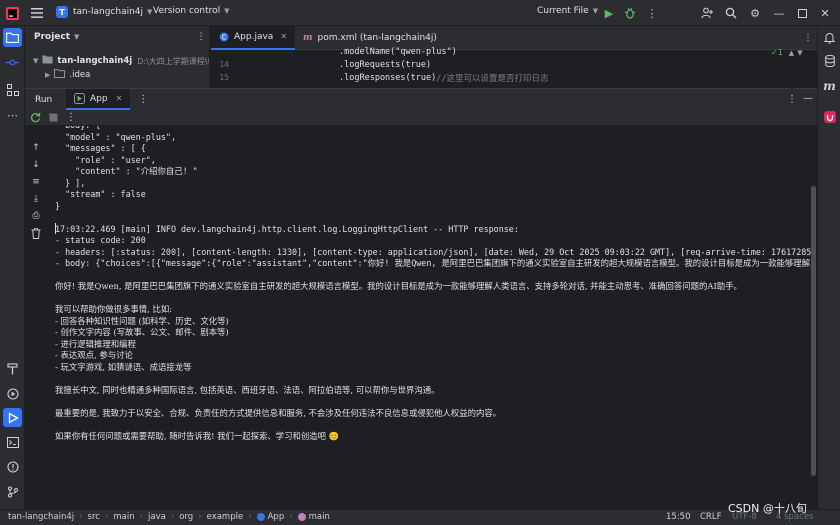  Describe the element at coordinates (100, 240) in the screenshot. I see `console-line: - status code: 200` at that location.